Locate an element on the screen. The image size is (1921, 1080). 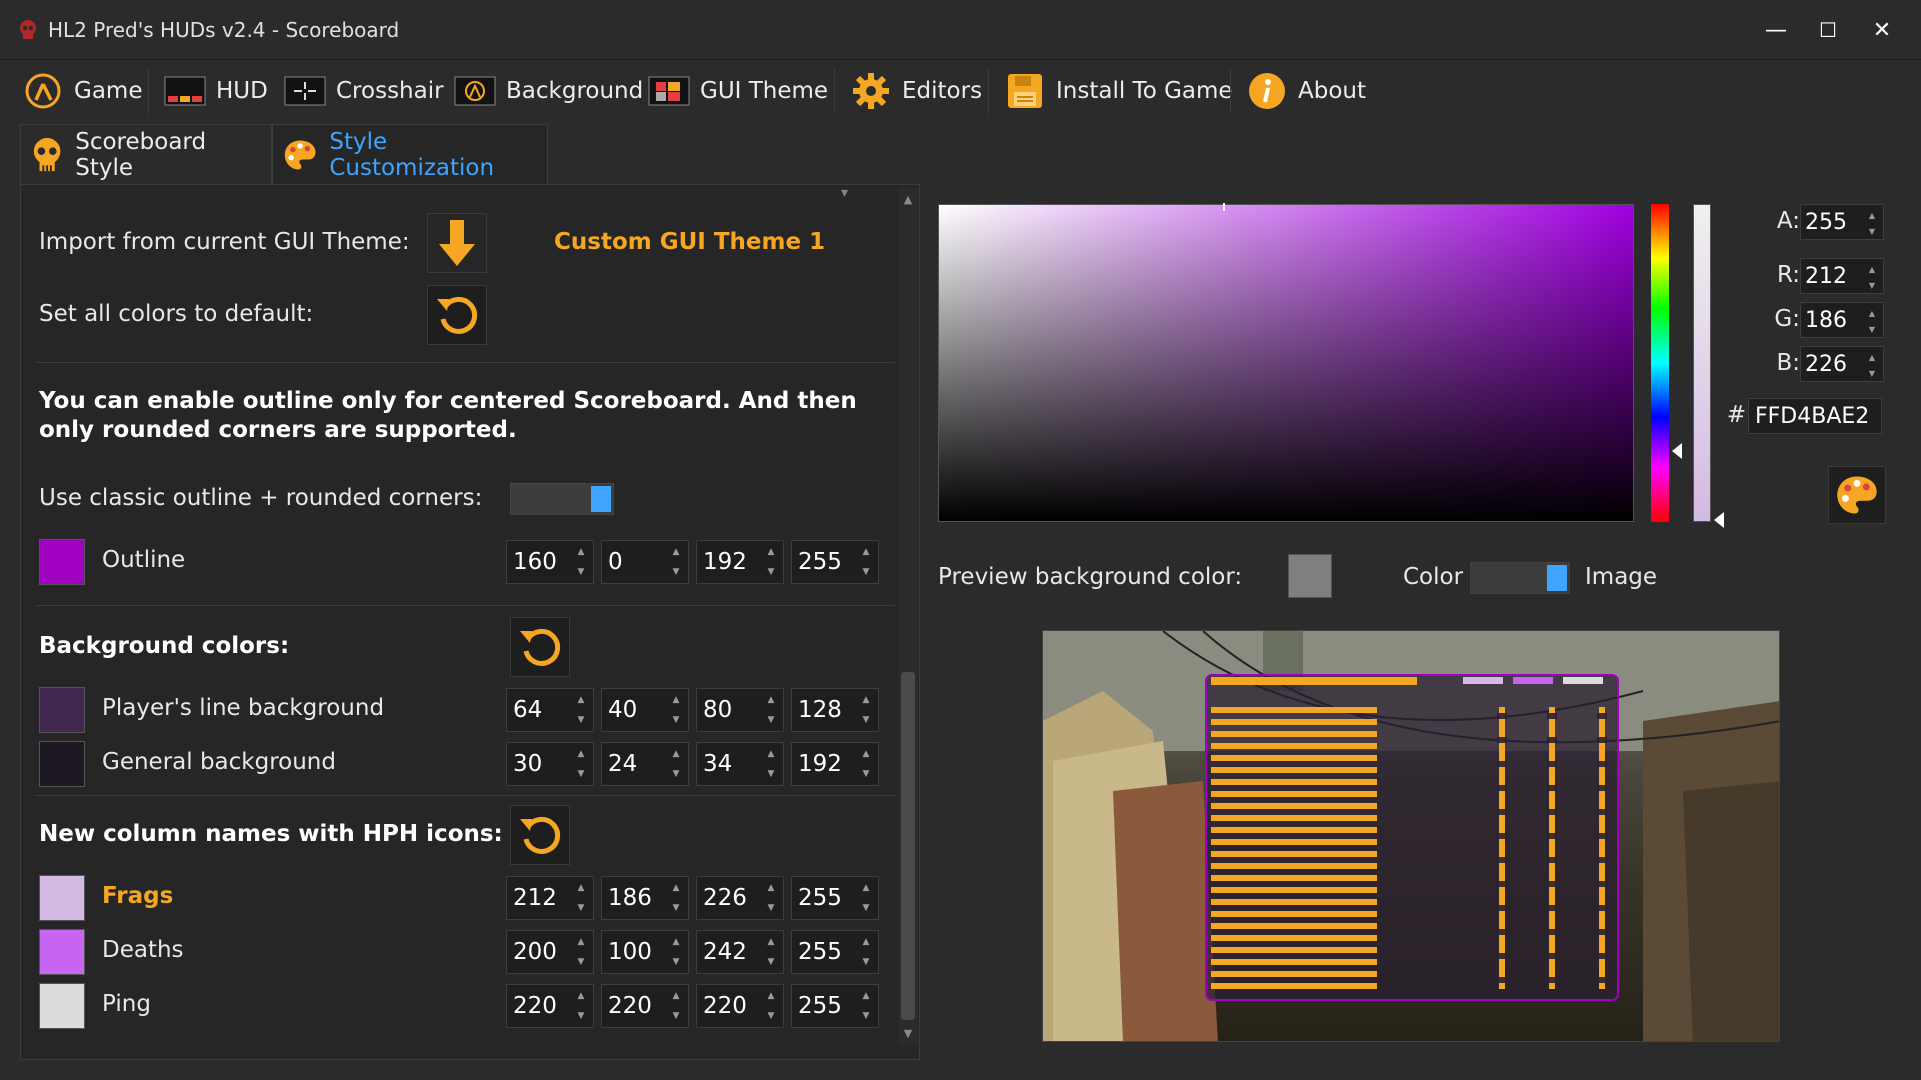
frags-a-spin: ▲▼ is located at coordinates (835, 898).